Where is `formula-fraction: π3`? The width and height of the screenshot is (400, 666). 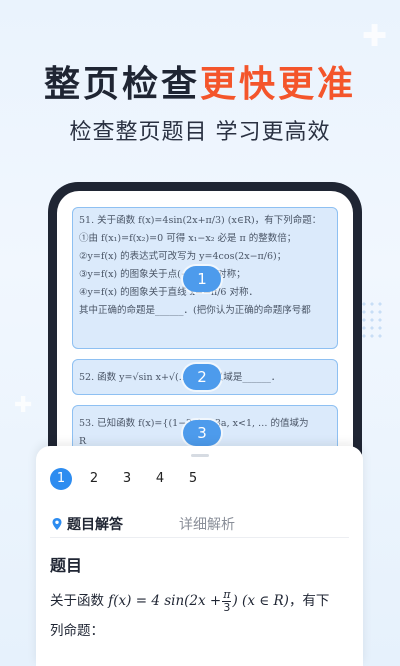 formula-fraction: π3 is located at coordinates (227, 600).